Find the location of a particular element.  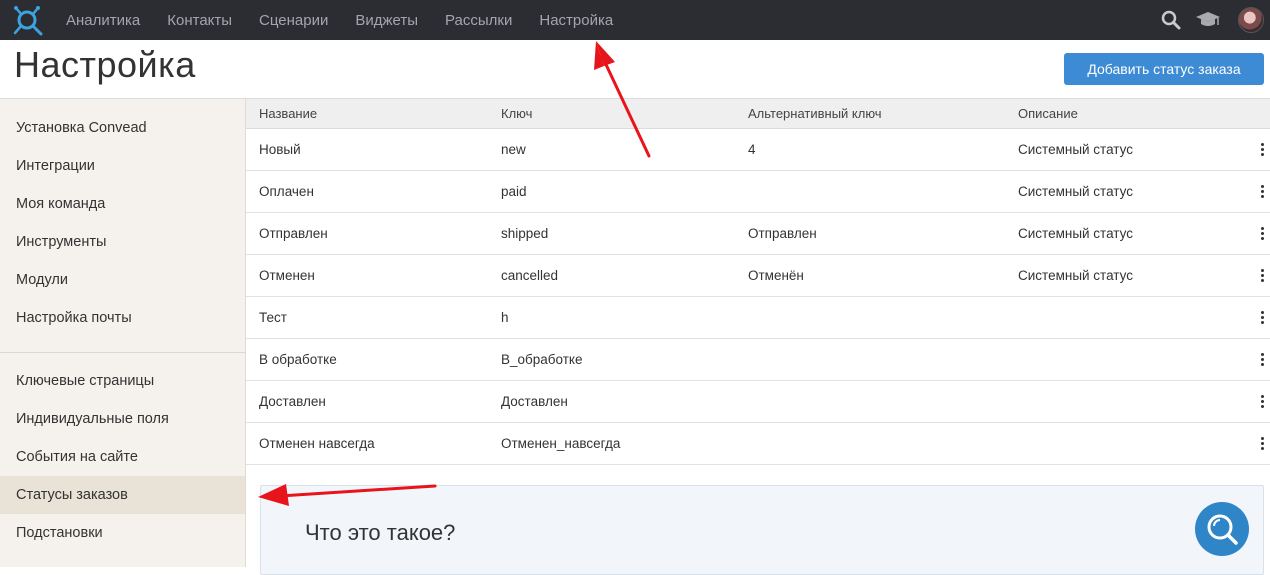

sidebar-item-site-events: События на сайте is located at coordinates (122, 457).